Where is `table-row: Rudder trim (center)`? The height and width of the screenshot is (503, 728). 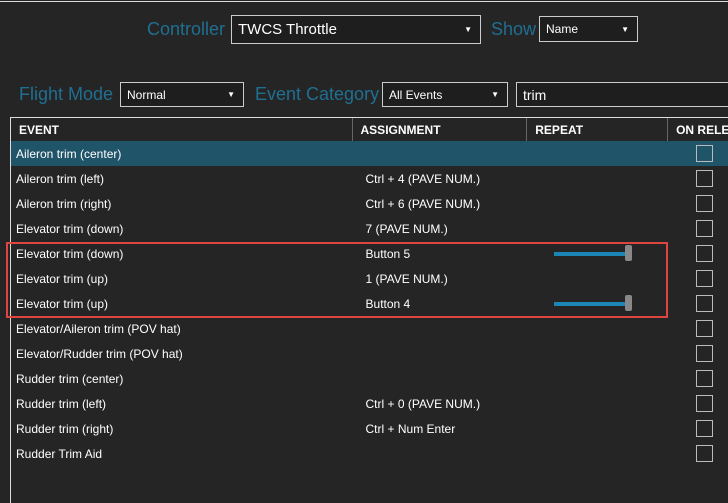
table-row: Rudder trim (center) is located at coordinates (369, 378).